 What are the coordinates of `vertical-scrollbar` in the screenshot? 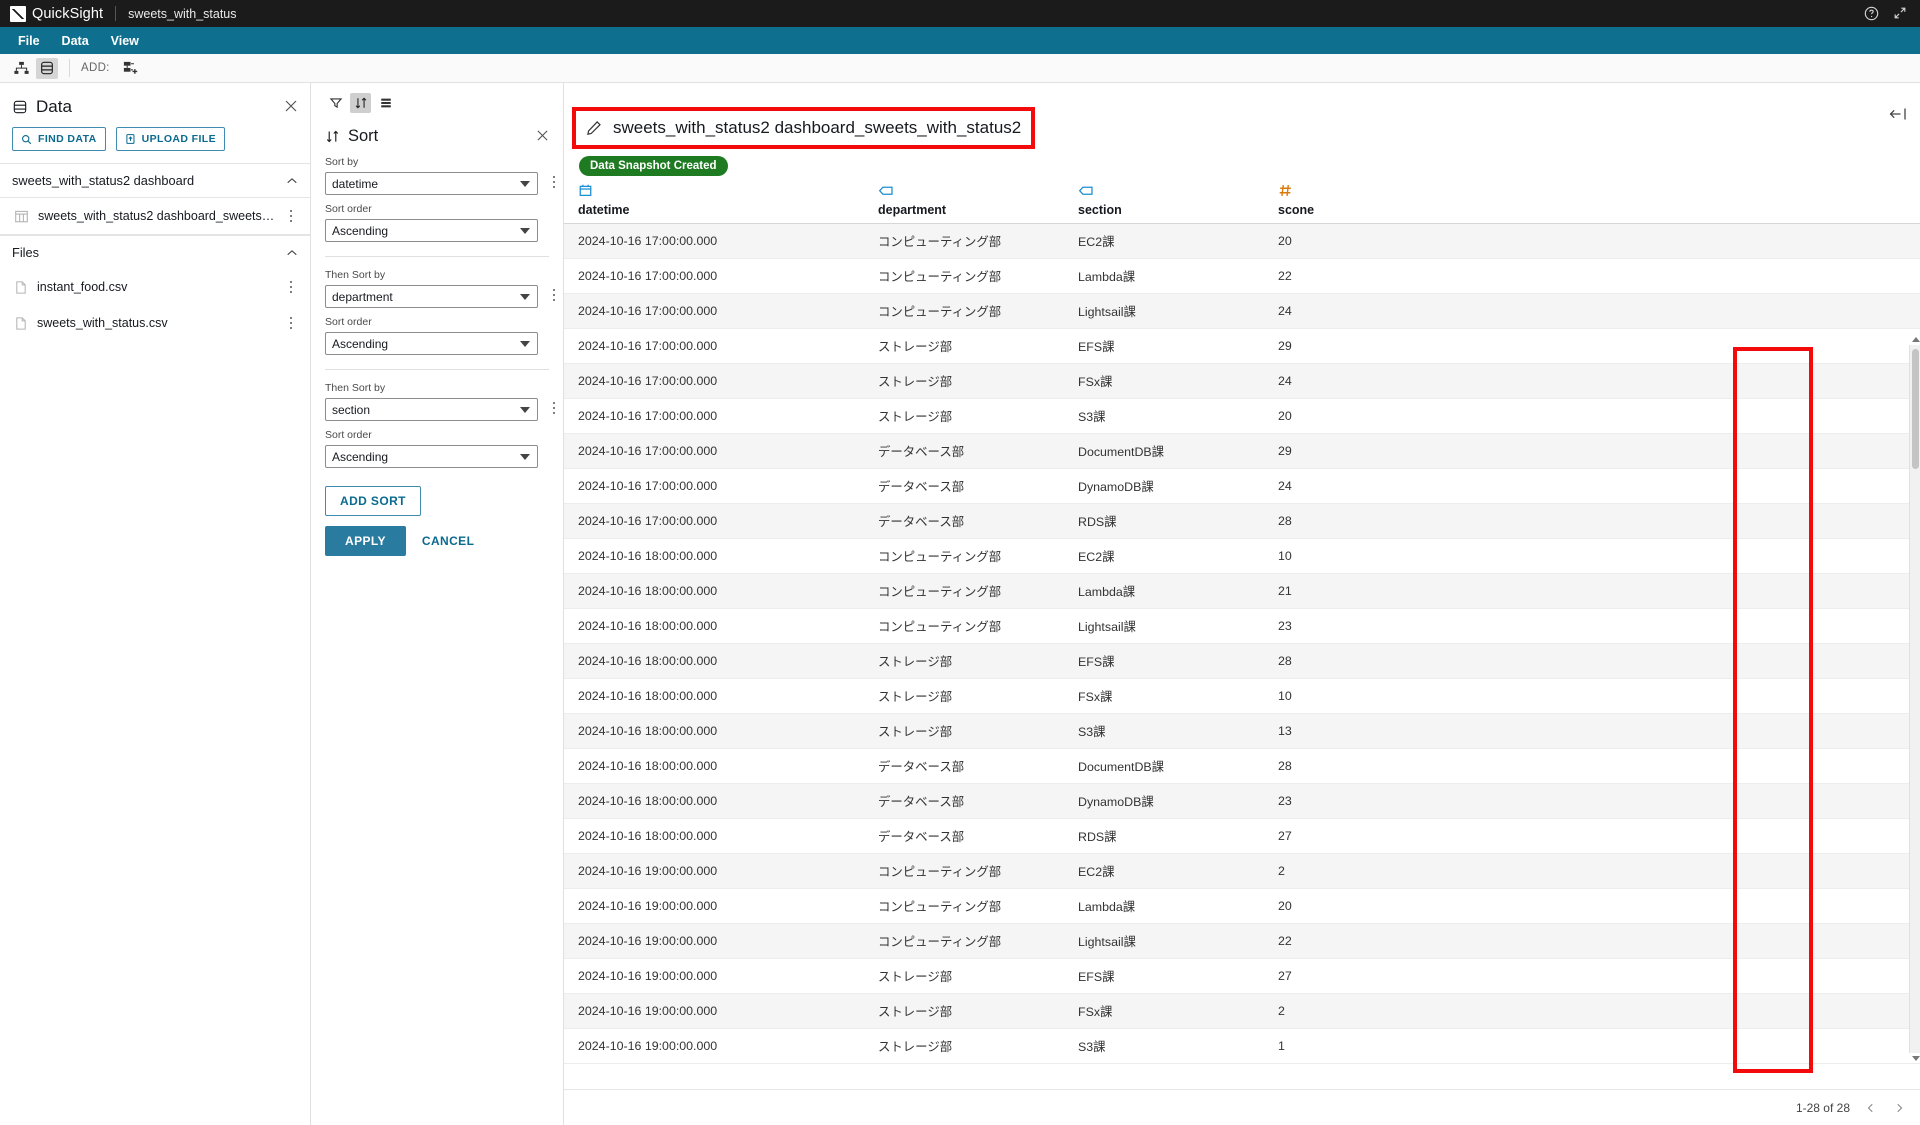 It's located at (1914, 699).